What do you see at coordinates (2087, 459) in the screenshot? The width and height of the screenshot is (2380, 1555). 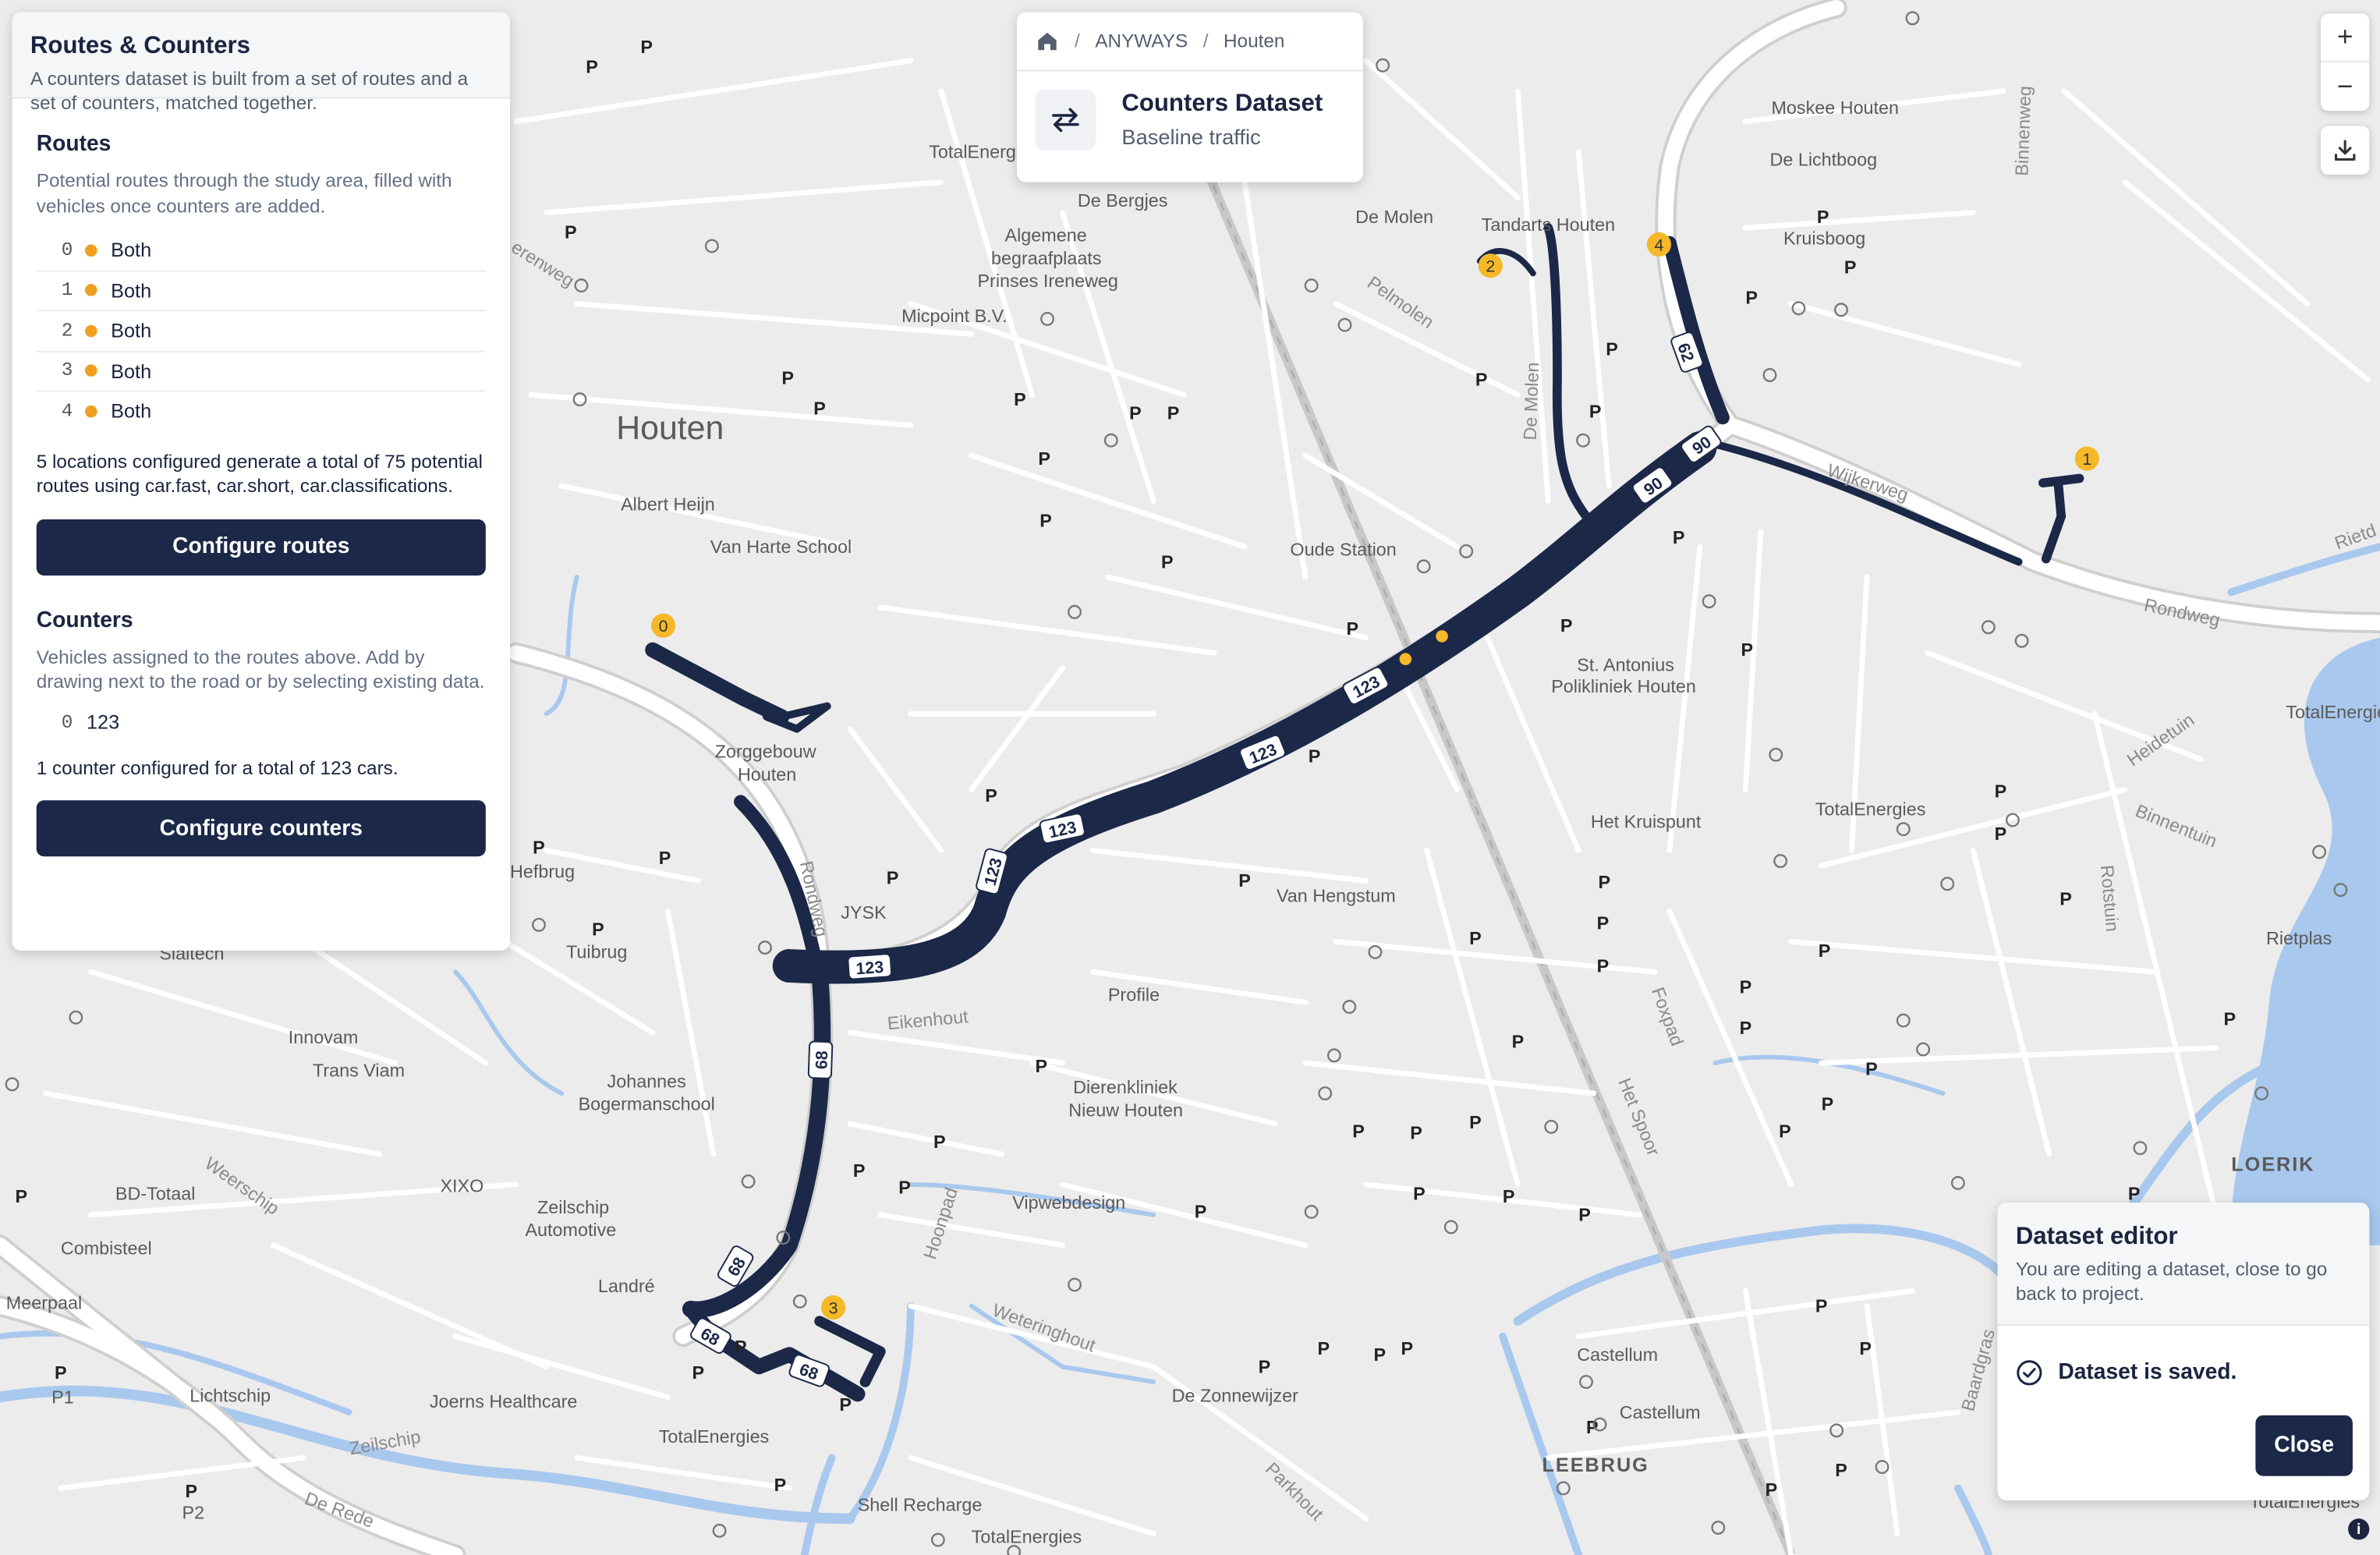 I see `route-point-1: 1` at bounding box center [2087, 459].